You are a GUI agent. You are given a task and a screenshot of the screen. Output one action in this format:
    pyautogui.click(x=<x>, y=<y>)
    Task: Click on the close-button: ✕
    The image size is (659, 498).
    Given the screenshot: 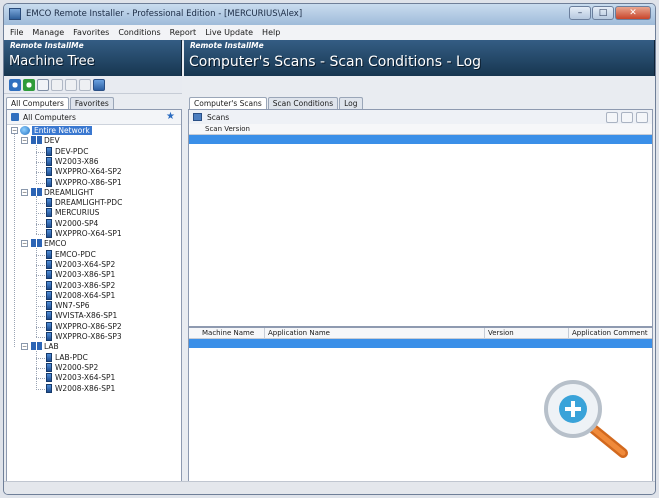 What is the action you would take?
    pyautogui.click(x=633, y=13)
    